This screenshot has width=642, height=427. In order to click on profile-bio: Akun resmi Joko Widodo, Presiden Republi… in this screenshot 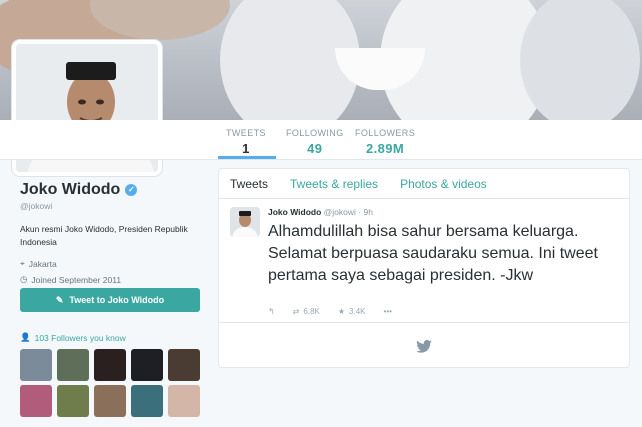, I will do `click(104, 235)`.